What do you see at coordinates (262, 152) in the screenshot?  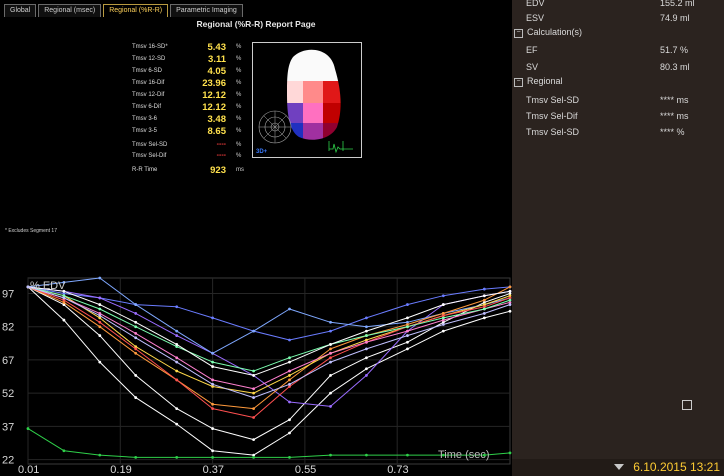 I see `model-mode-label: 3D+` at bounding box center [262, 152].